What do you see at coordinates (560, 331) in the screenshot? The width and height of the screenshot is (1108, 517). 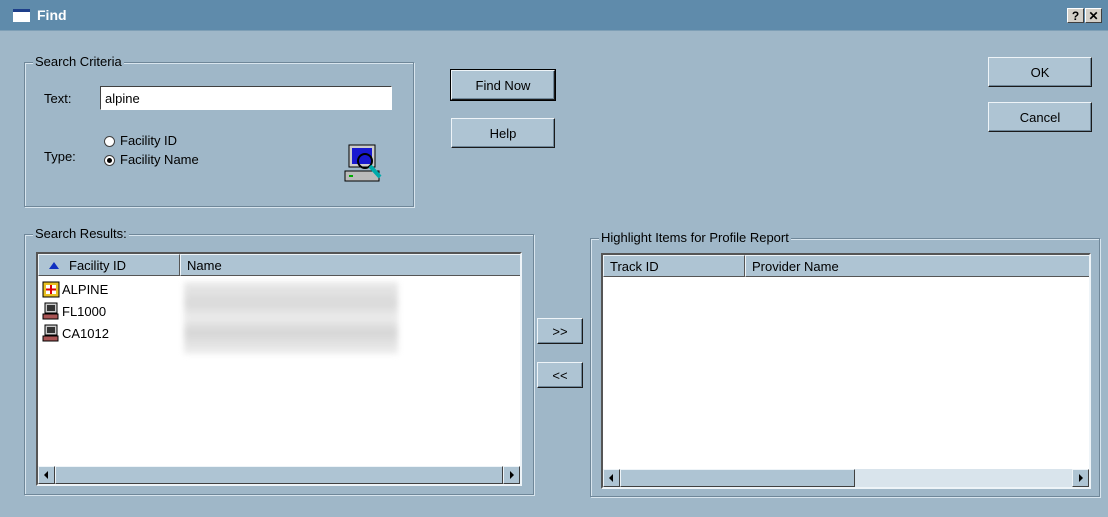 I see `add-to-highlight-button: >>` at bounding box center [560, 331].